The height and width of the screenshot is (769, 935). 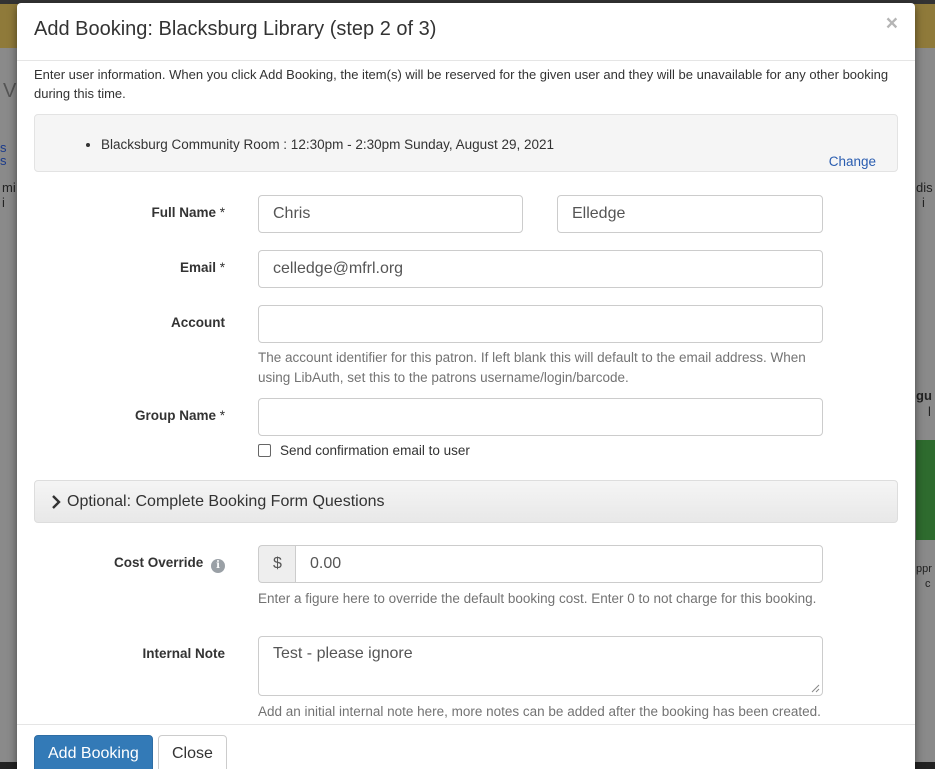 I want to click on cost-override-label: Cost Override i, so click(x=121, y=564).